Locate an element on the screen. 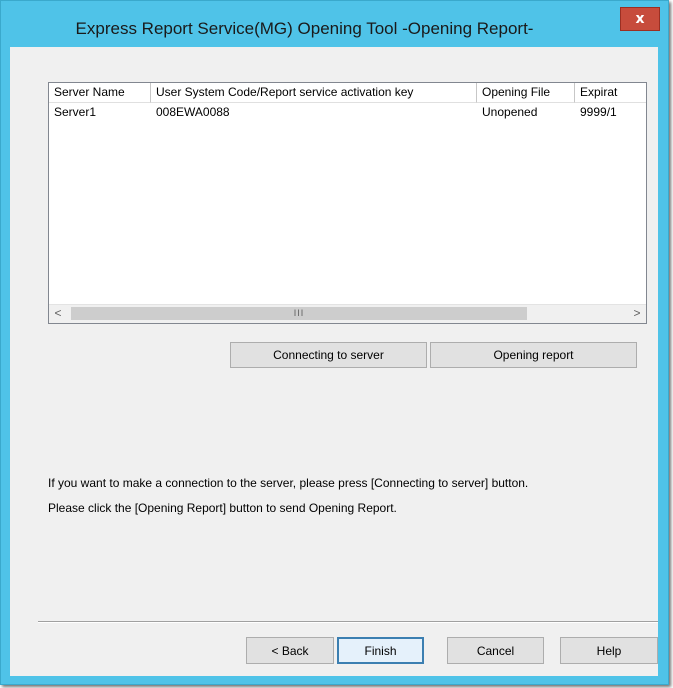  scroll-right-icon: > is located at coordinates (637, 314).